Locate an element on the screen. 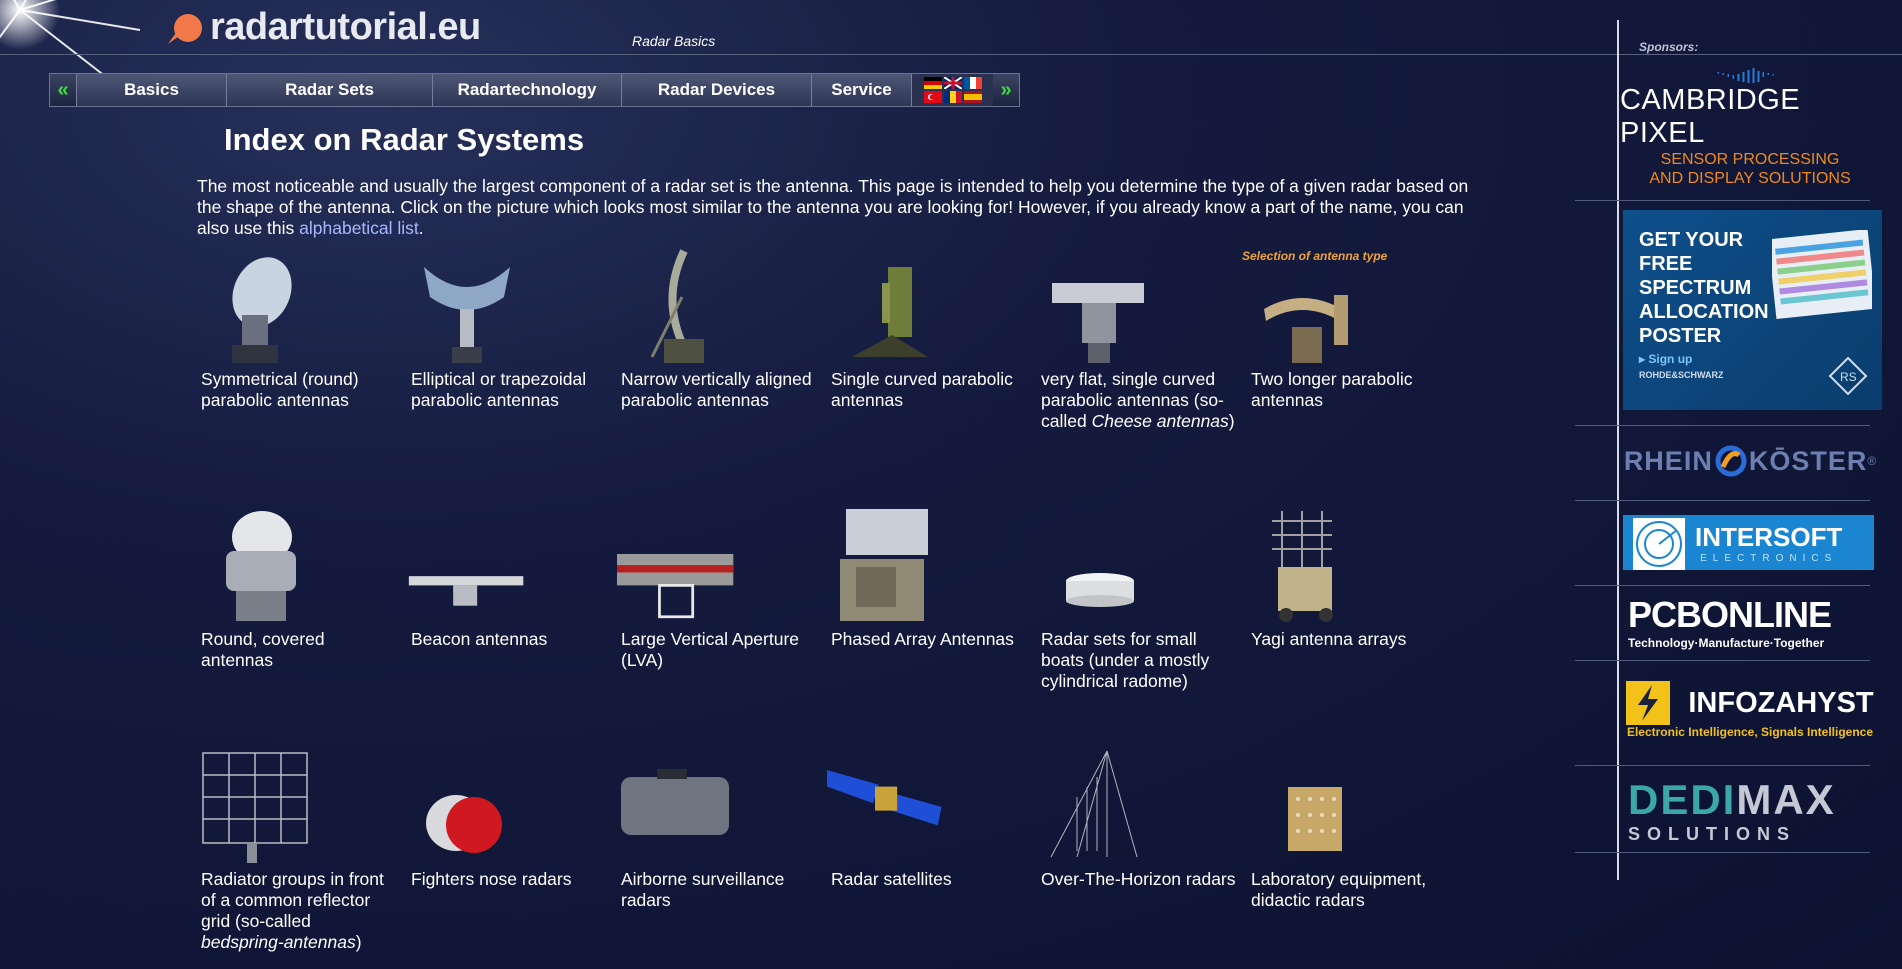 The width and height of the screenshot is (1902, 969). antenna-type-two-longer-parabolic: Two longer parabolic antennas is located at coordinates (1347, 328).